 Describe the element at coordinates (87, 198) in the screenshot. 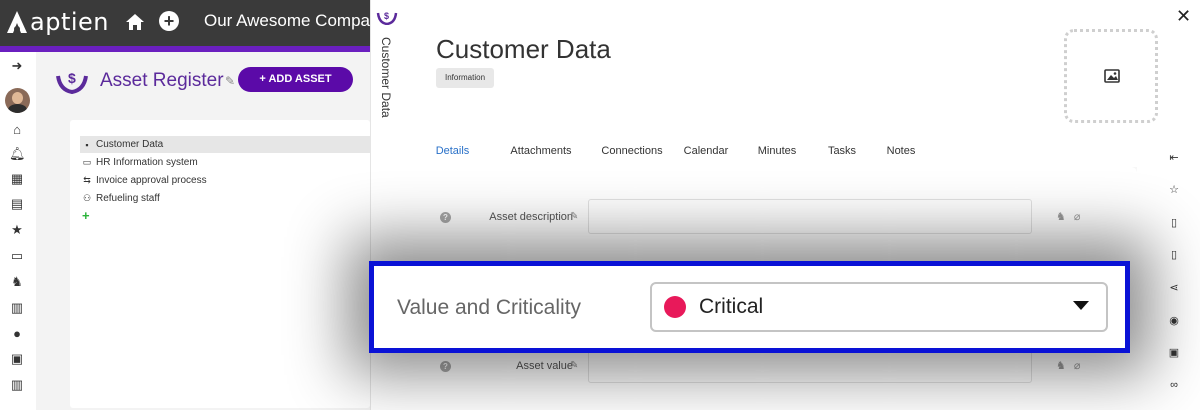

I see `people-icon: ⚇` at that location.